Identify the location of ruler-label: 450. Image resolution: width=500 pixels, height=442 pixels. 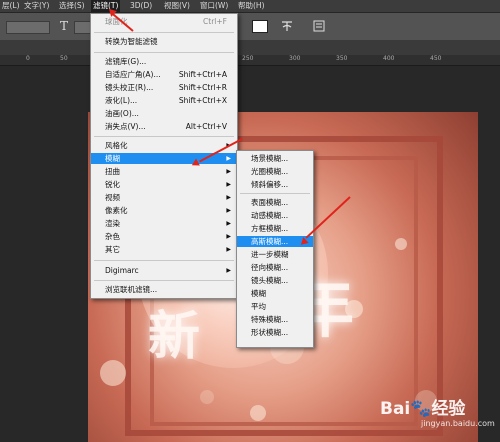
(436, 58).